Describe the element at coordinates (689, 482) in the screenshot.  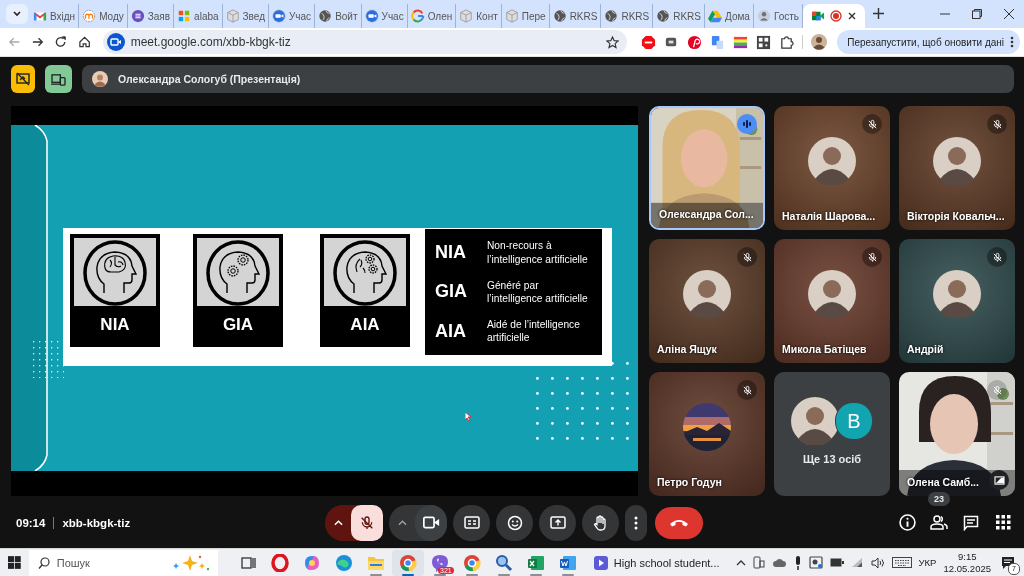
I see `participant-name: Петро Годун` at that location.